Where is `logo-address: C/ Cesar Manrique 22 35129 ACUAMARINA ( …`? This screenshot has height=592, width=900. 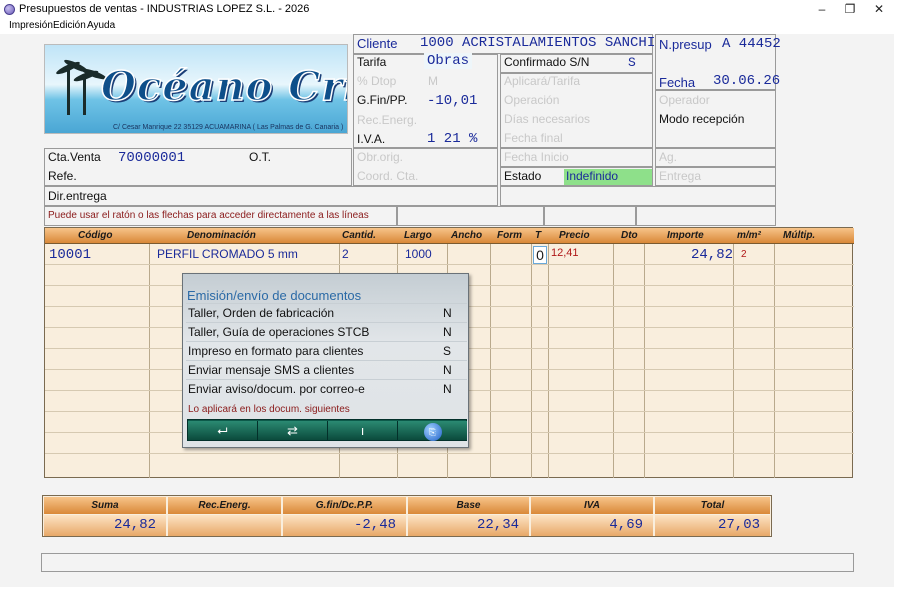
logo-address: C/ Cesar Manrique 22 35129 ACUAMARINA ( … is located at coordinates (228, 127).